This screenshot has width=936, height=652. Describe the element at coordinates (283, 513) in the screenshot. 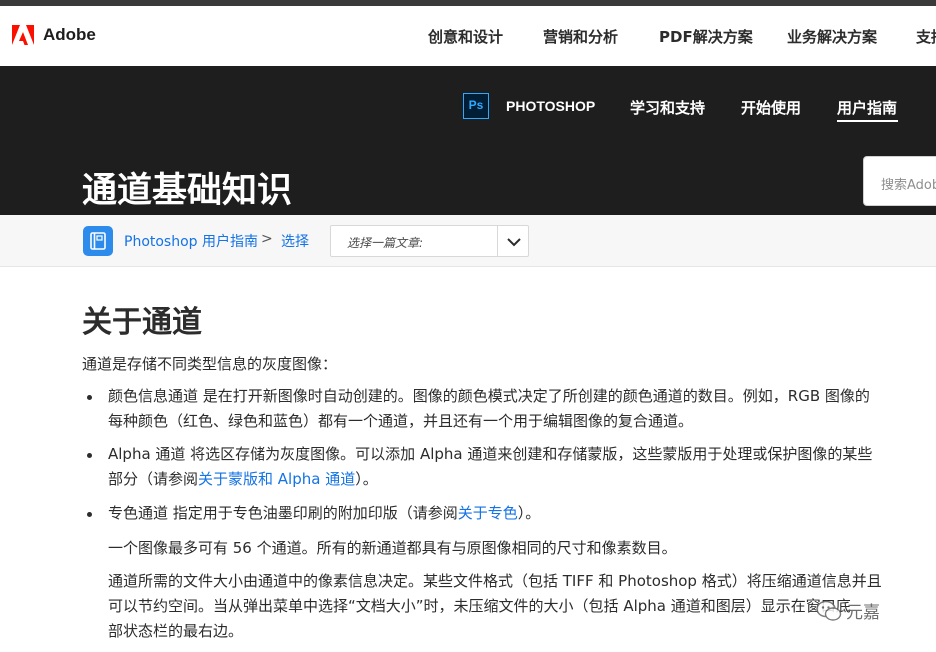

I see `bullet3-prefix: 专色通道 指定用于专色油墨印刷的附加印版（请参阅` at that location.